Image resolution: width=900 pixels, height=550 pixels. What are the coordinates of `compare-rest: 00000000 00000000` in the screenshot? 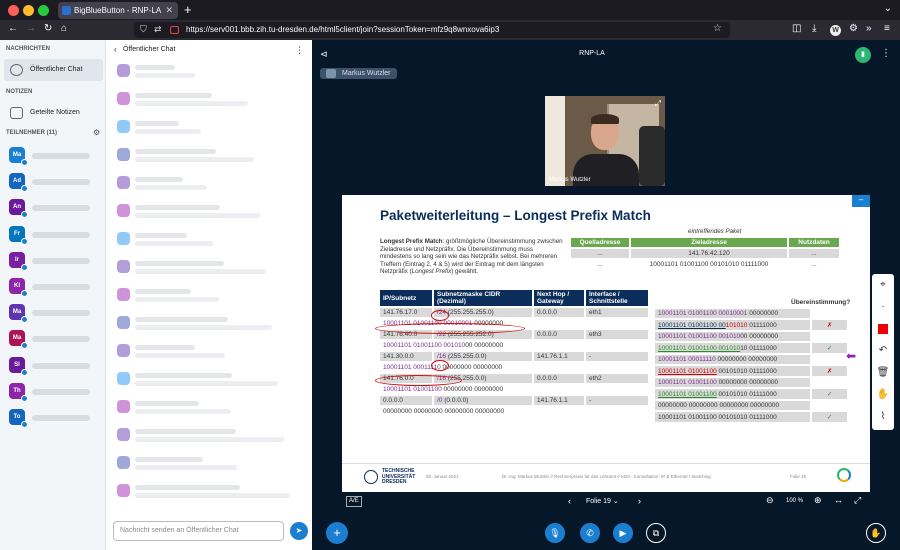 It's located at (746, 359).